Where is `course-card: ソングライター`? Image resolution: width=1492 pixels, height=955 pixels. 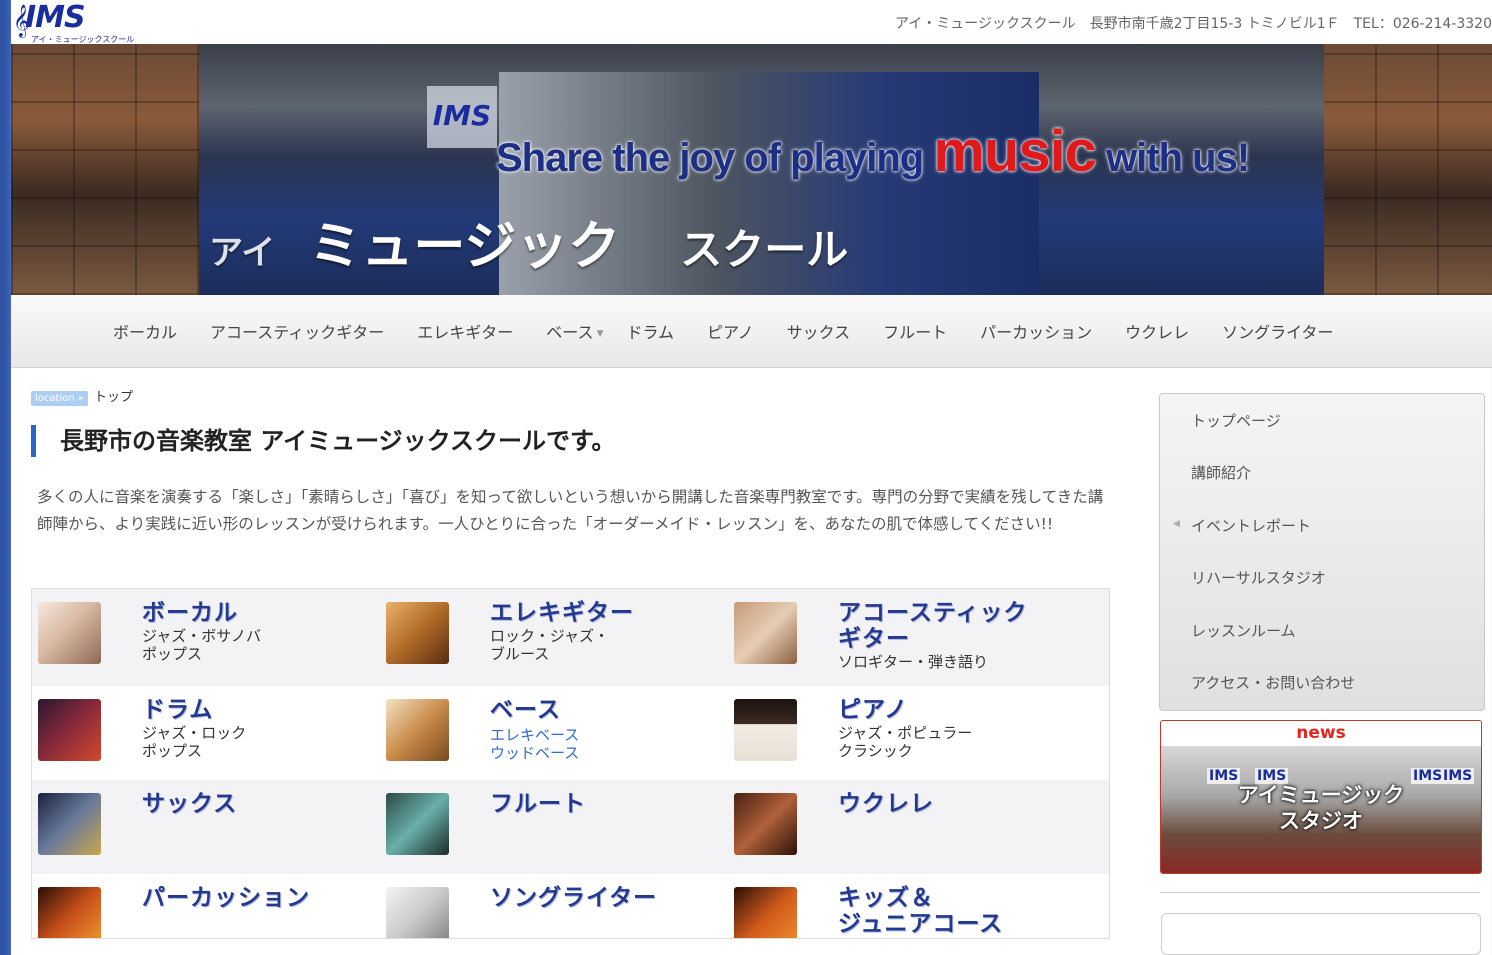
course-card: ソングライター is located at coordinates (554, 906).